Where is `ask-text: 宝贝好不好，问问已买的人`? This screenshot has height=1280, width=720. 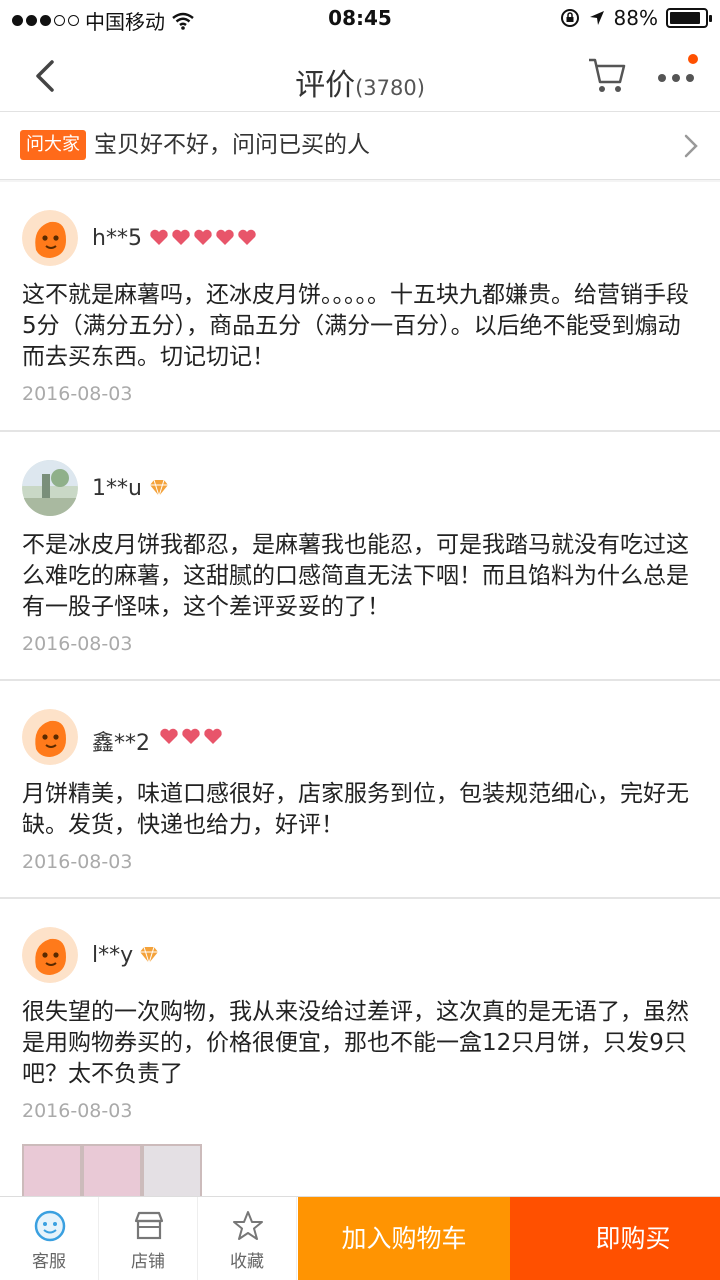
ask-text: 宝贝好不好，问问已买的人 is located at coordinates (232, 145).